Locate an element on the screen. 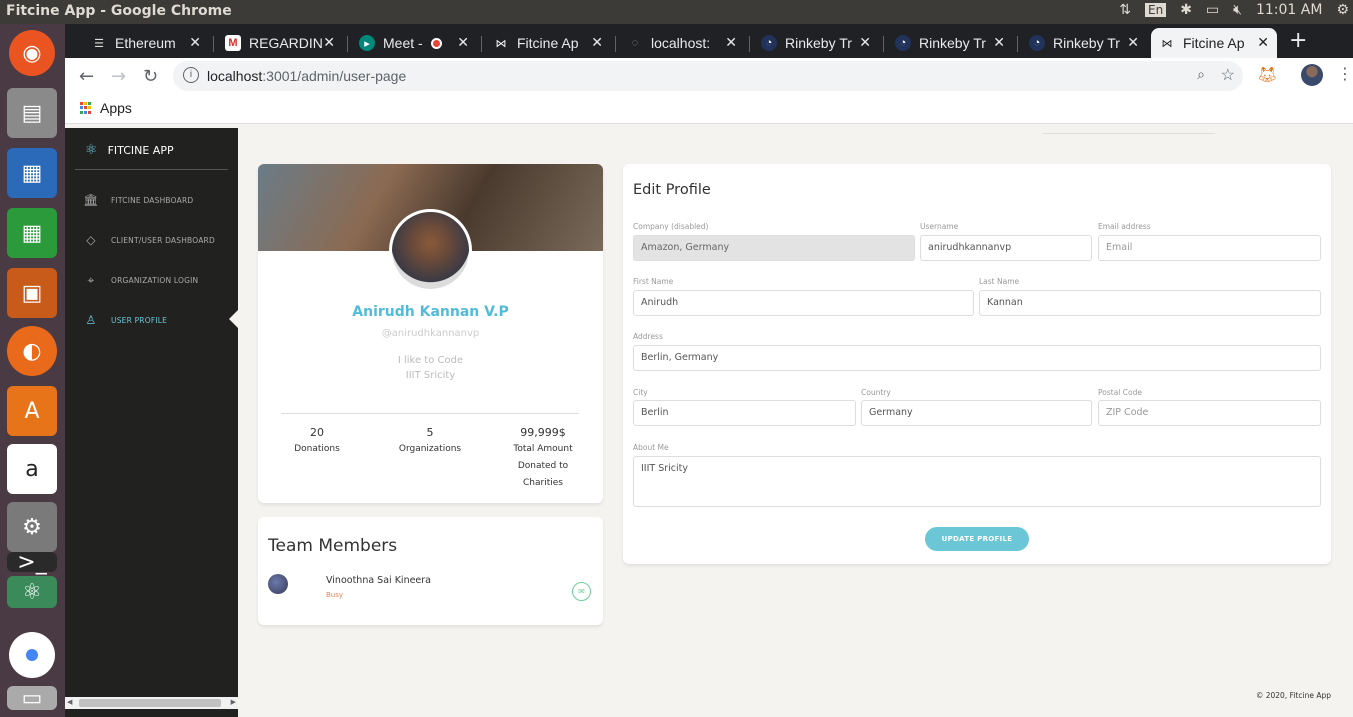  profile-name: Anirudh Kannan V.P is located at coordinates (430, 312).